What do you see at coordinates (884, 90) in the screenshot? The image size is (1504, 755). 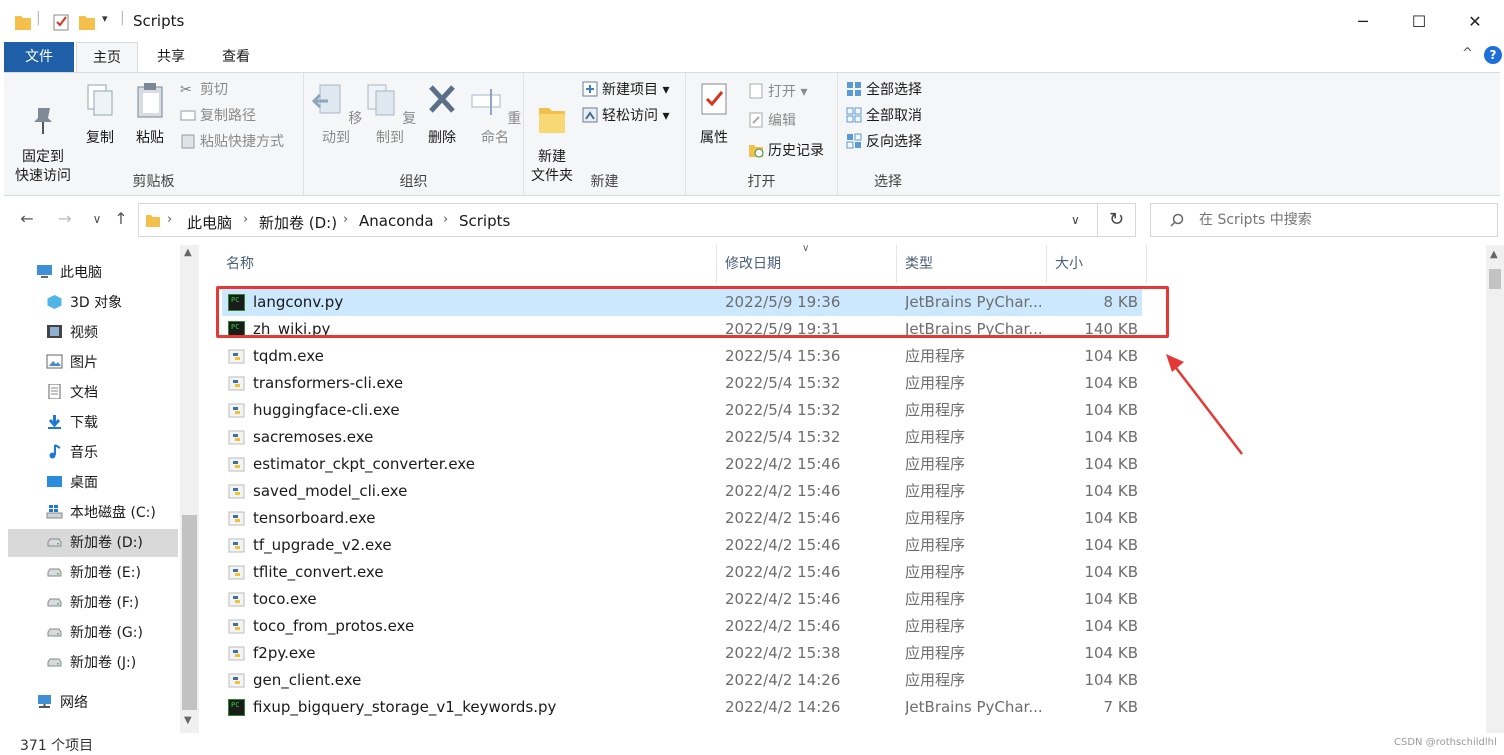 I see `select-all-button: 全部选择` at bounding box center [884, 90].